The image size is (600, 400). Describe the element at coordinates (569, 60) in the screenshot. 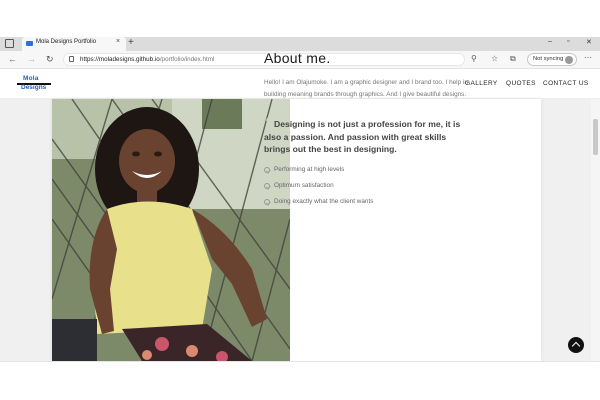

I see `avatar-icon` at that location.